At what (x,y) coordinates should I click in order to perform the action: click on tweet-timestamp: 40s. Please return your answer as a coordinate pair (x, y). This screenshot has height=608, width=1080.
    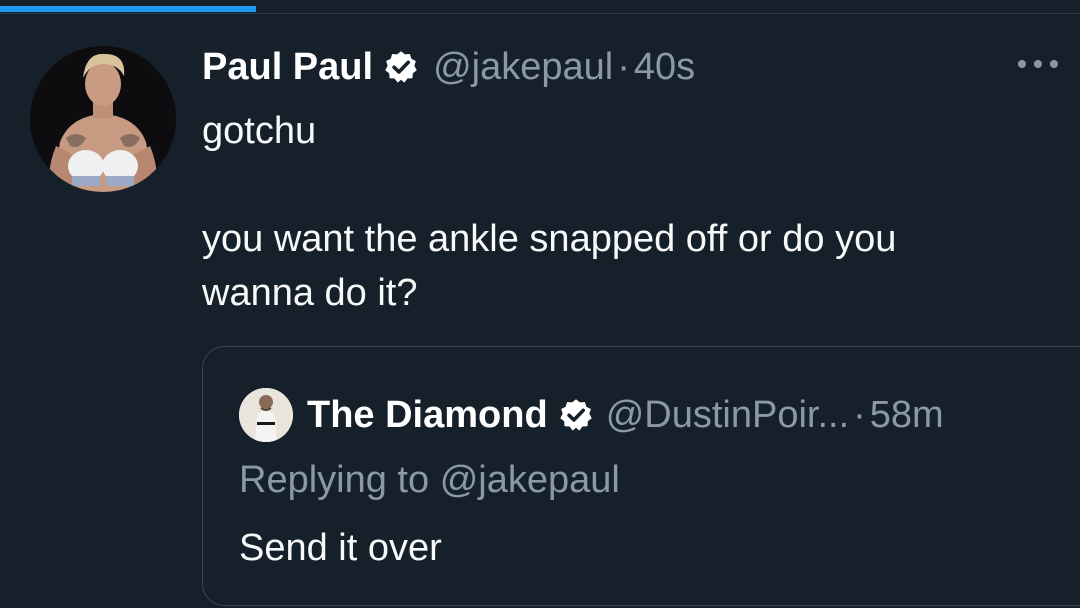
    Looking at the image, I should click on (664, 67).